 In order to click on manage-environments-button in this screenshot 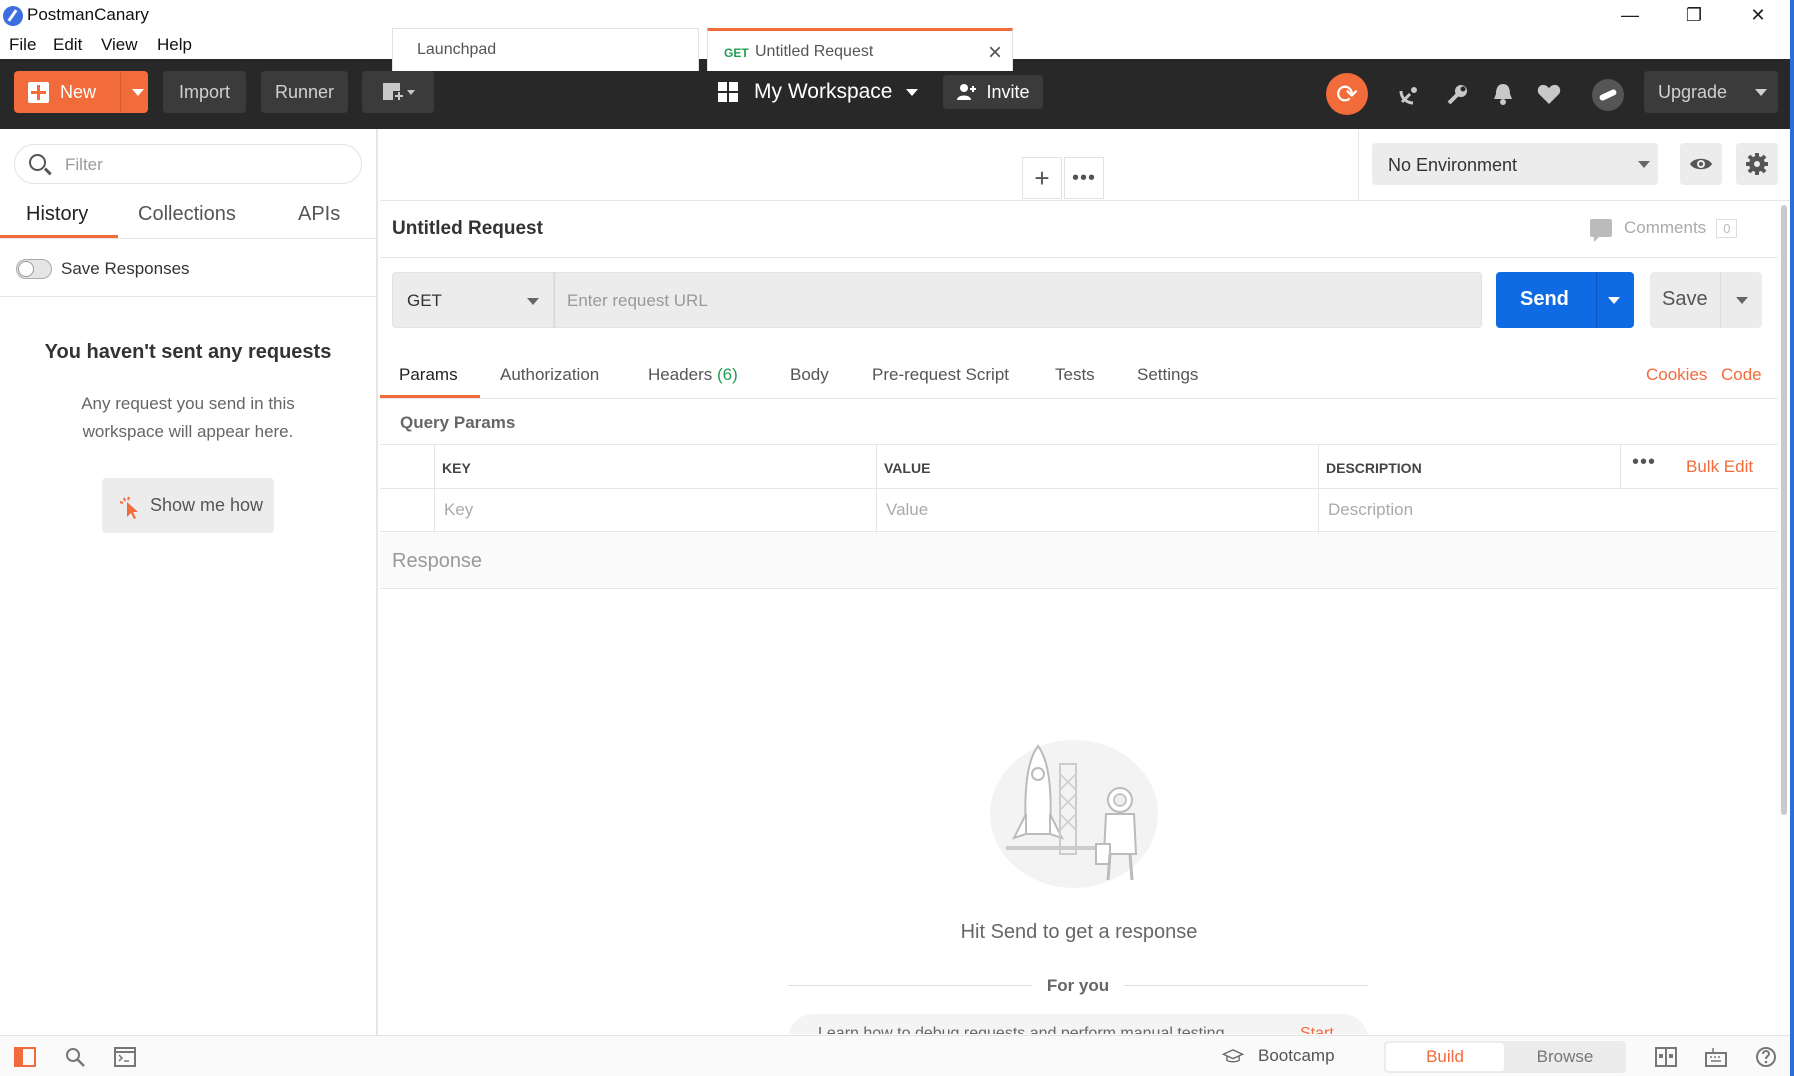, I will do `click(1757, 164)`.